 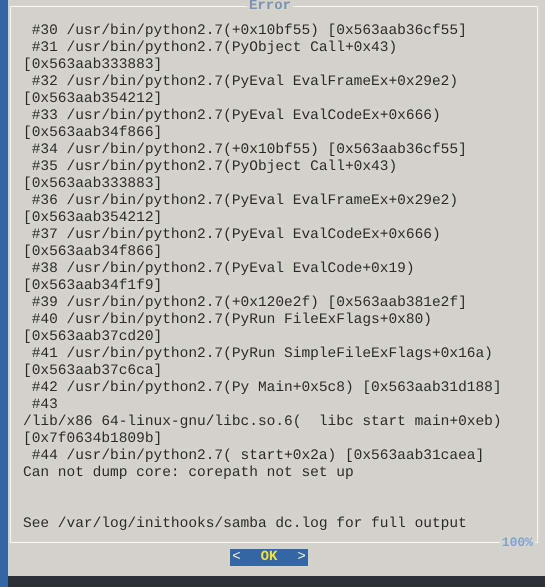 I want to click on log-line: #36 /usr/bin/python2.7(PyEval EvalFrameEx+0x29e2), so click(x=244, y=201).